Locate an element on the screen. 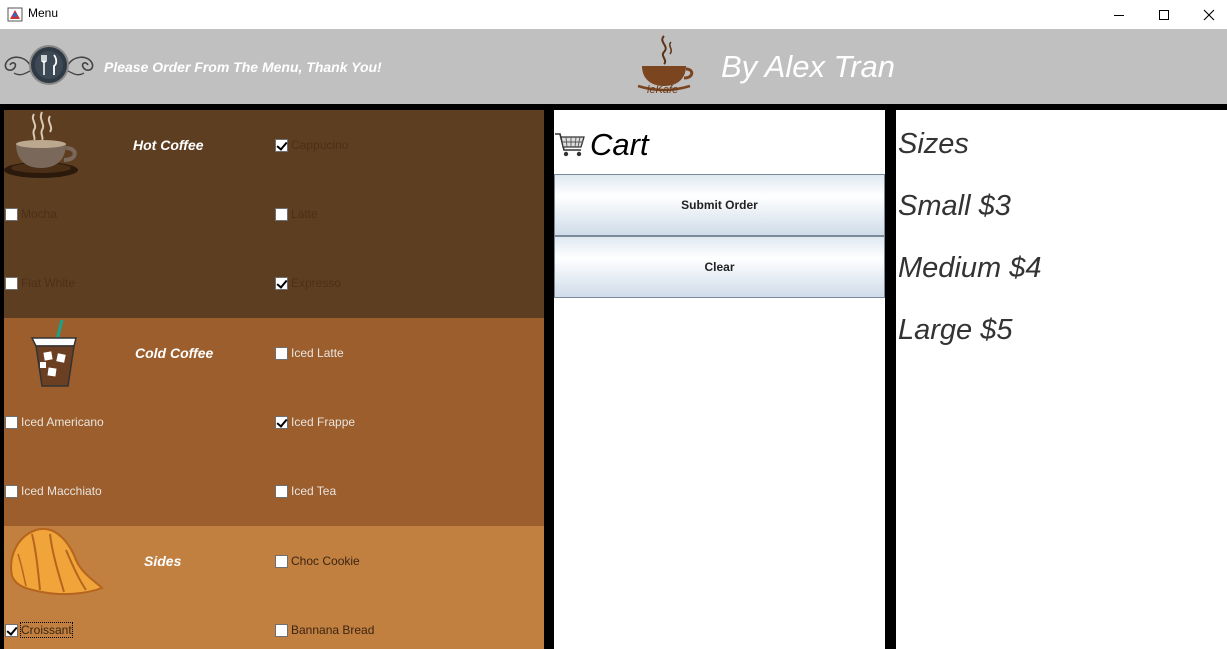 The width and height of the screenshot is (1227, 649). cart-title: Cart is located at coordinates (619, 144).